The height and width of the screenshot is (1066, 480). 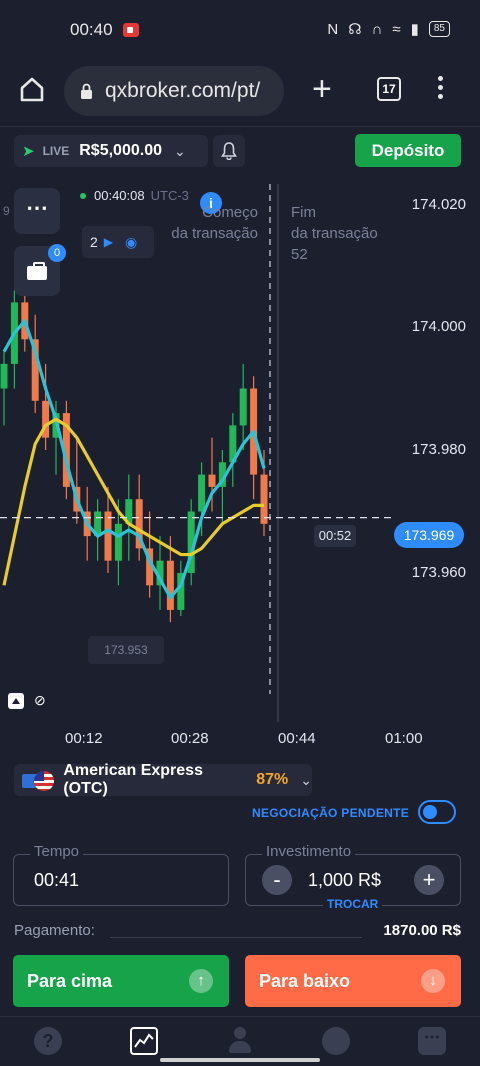 I want to click on buy-up-label: Para cima, so click(x=70, y=981).